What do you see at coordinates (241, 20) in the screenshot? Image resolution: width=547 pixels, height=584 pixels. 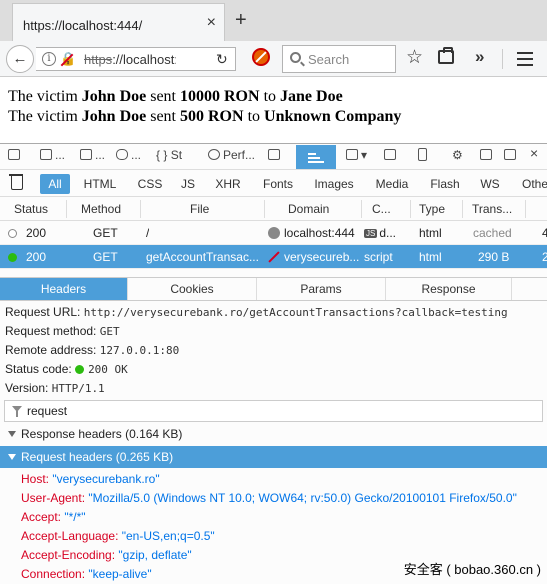 I see `new-tab-button: +` at bounding box center [241, 20].